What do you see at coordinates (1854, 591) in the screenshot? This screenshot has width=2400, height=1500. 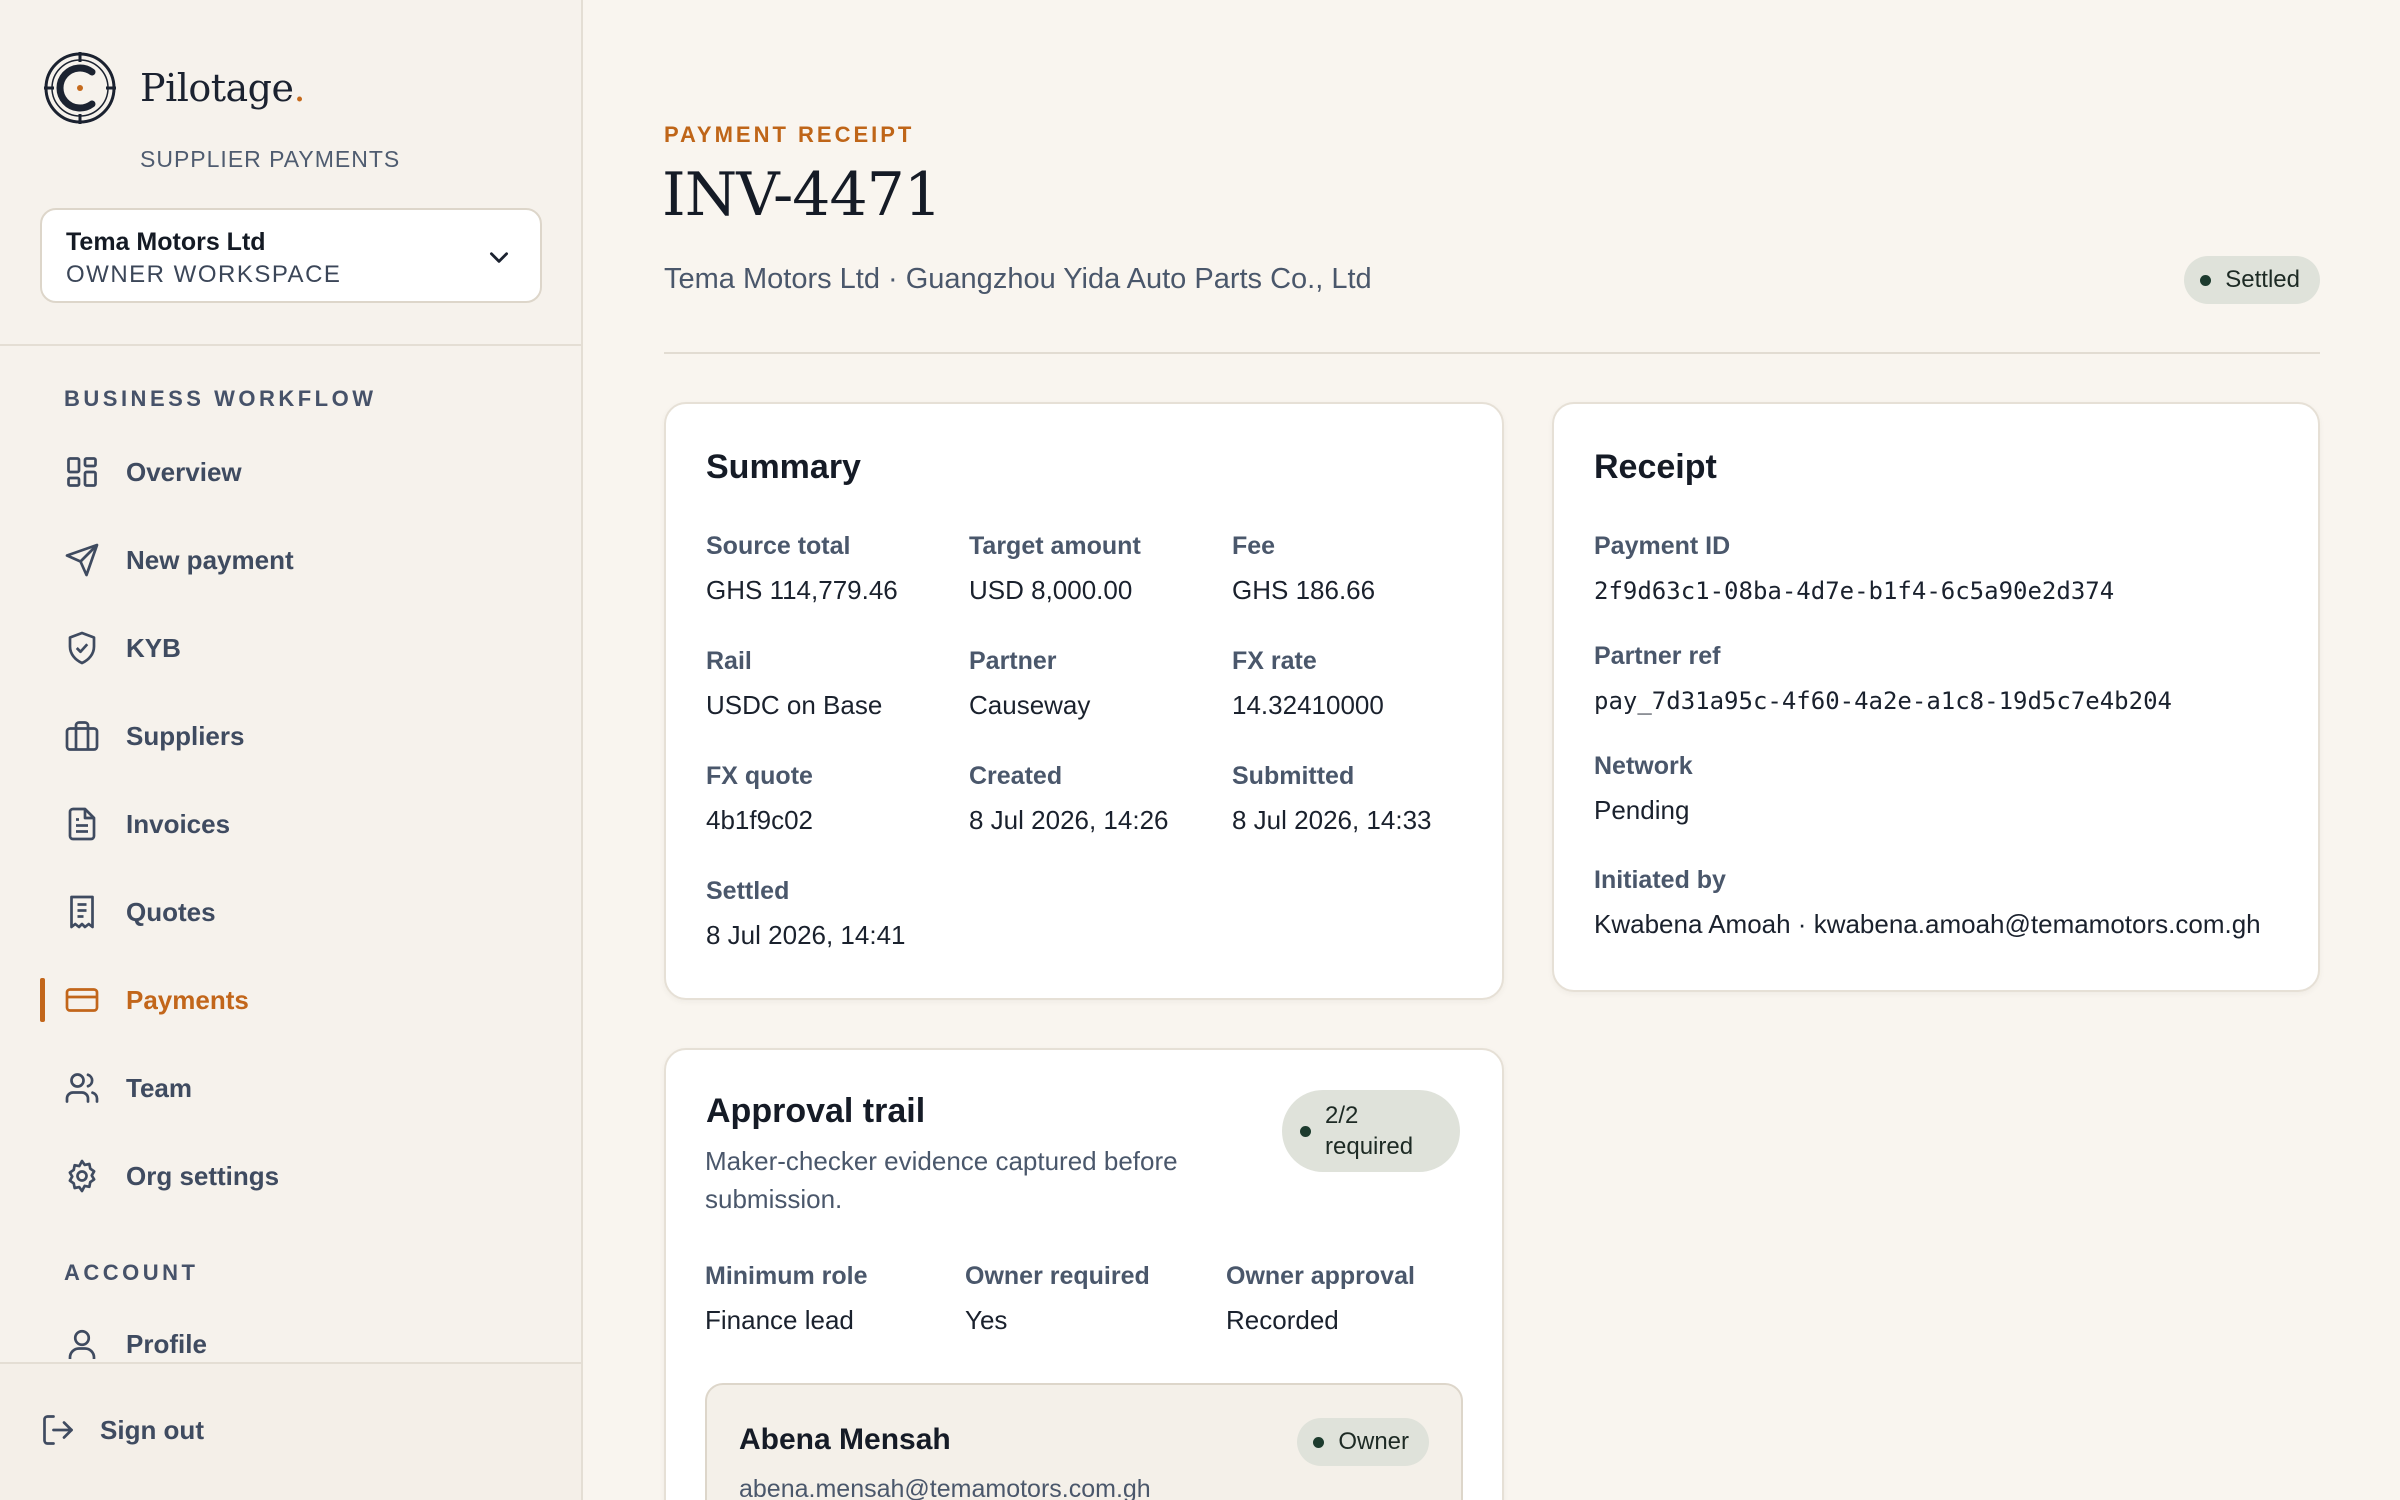 I see `payment-id-value: 2f9d63c1-08ba-4d7e-b1f4-6c5a90e2d374` at bounding box center [1854, 591].